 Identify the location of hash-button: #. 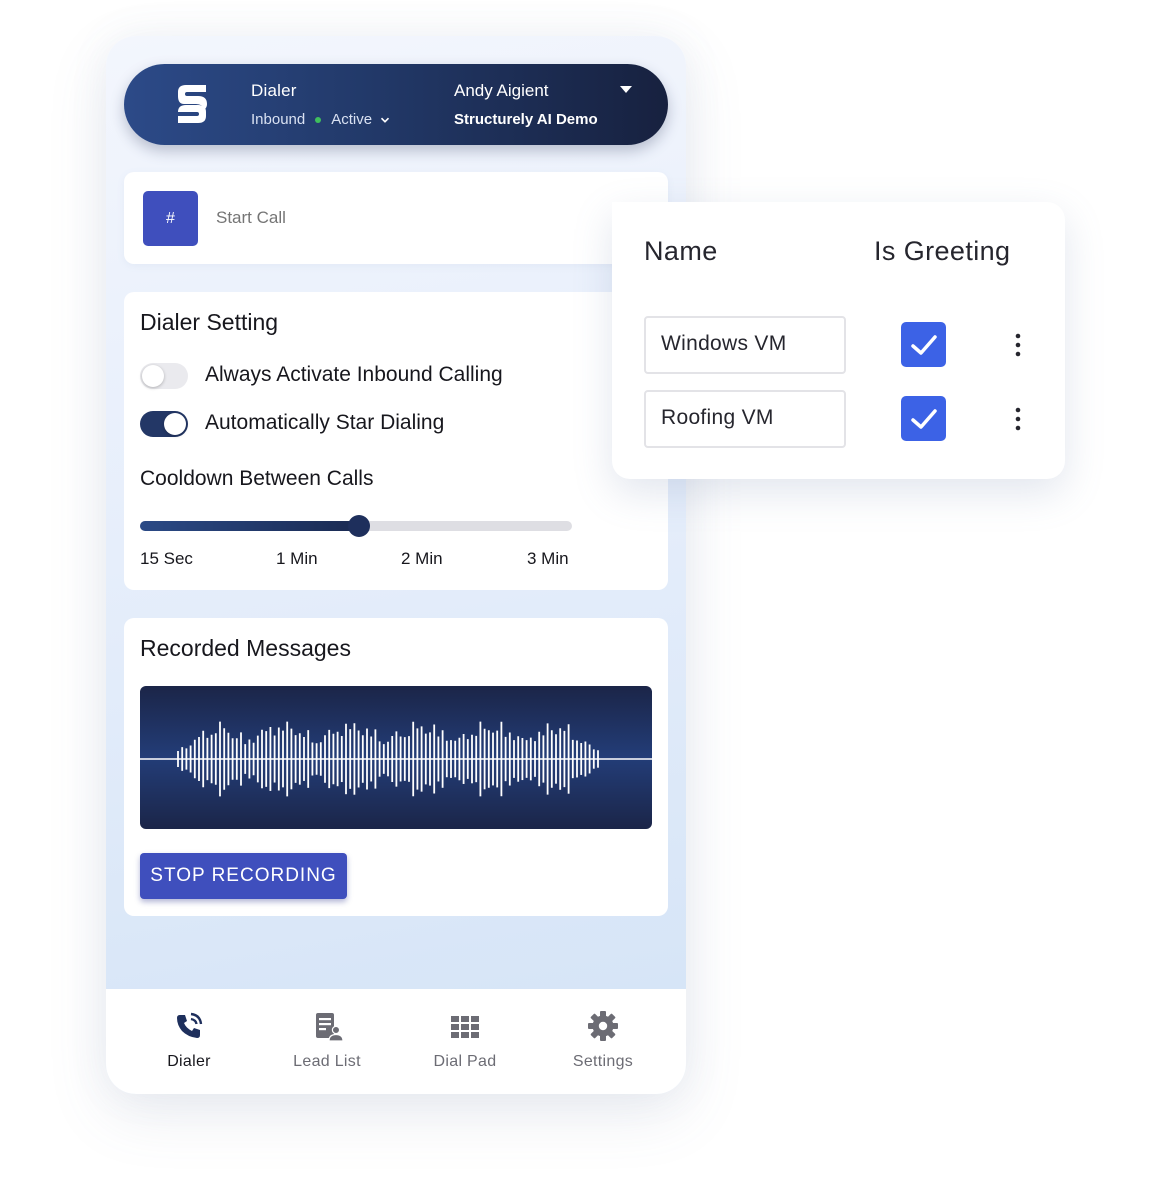
(170, 218).